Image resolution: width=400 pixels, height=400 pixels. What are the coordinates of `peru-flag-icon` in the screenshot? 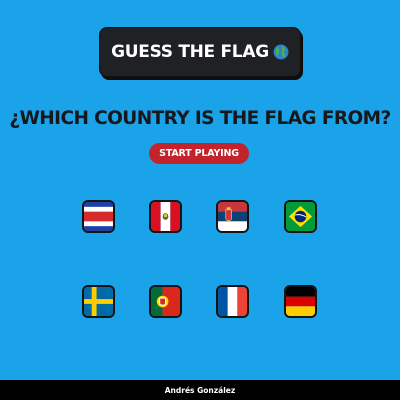 It's located at (165, 216).